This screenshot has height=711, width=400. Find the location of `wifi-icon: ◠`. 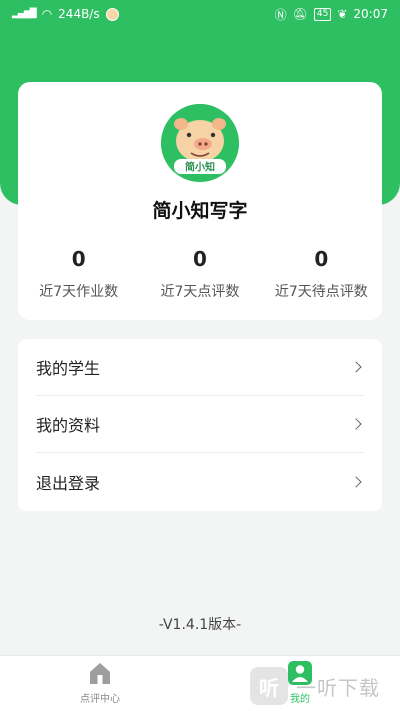

wifi-icon: ◠ is located at coordinates (47, 14).